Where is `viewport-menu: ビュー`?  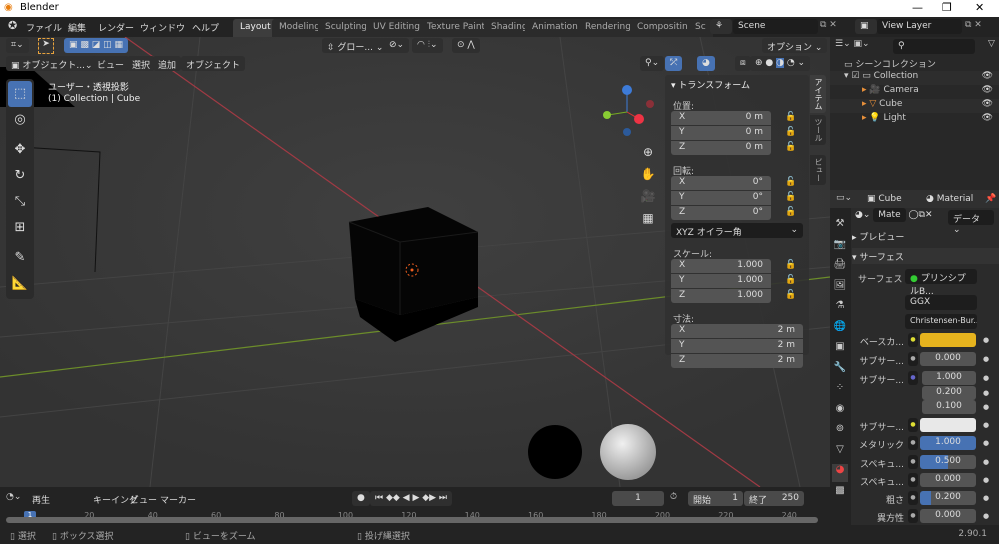 viewport-menu: ビュー is located at coordinates (111, 63).